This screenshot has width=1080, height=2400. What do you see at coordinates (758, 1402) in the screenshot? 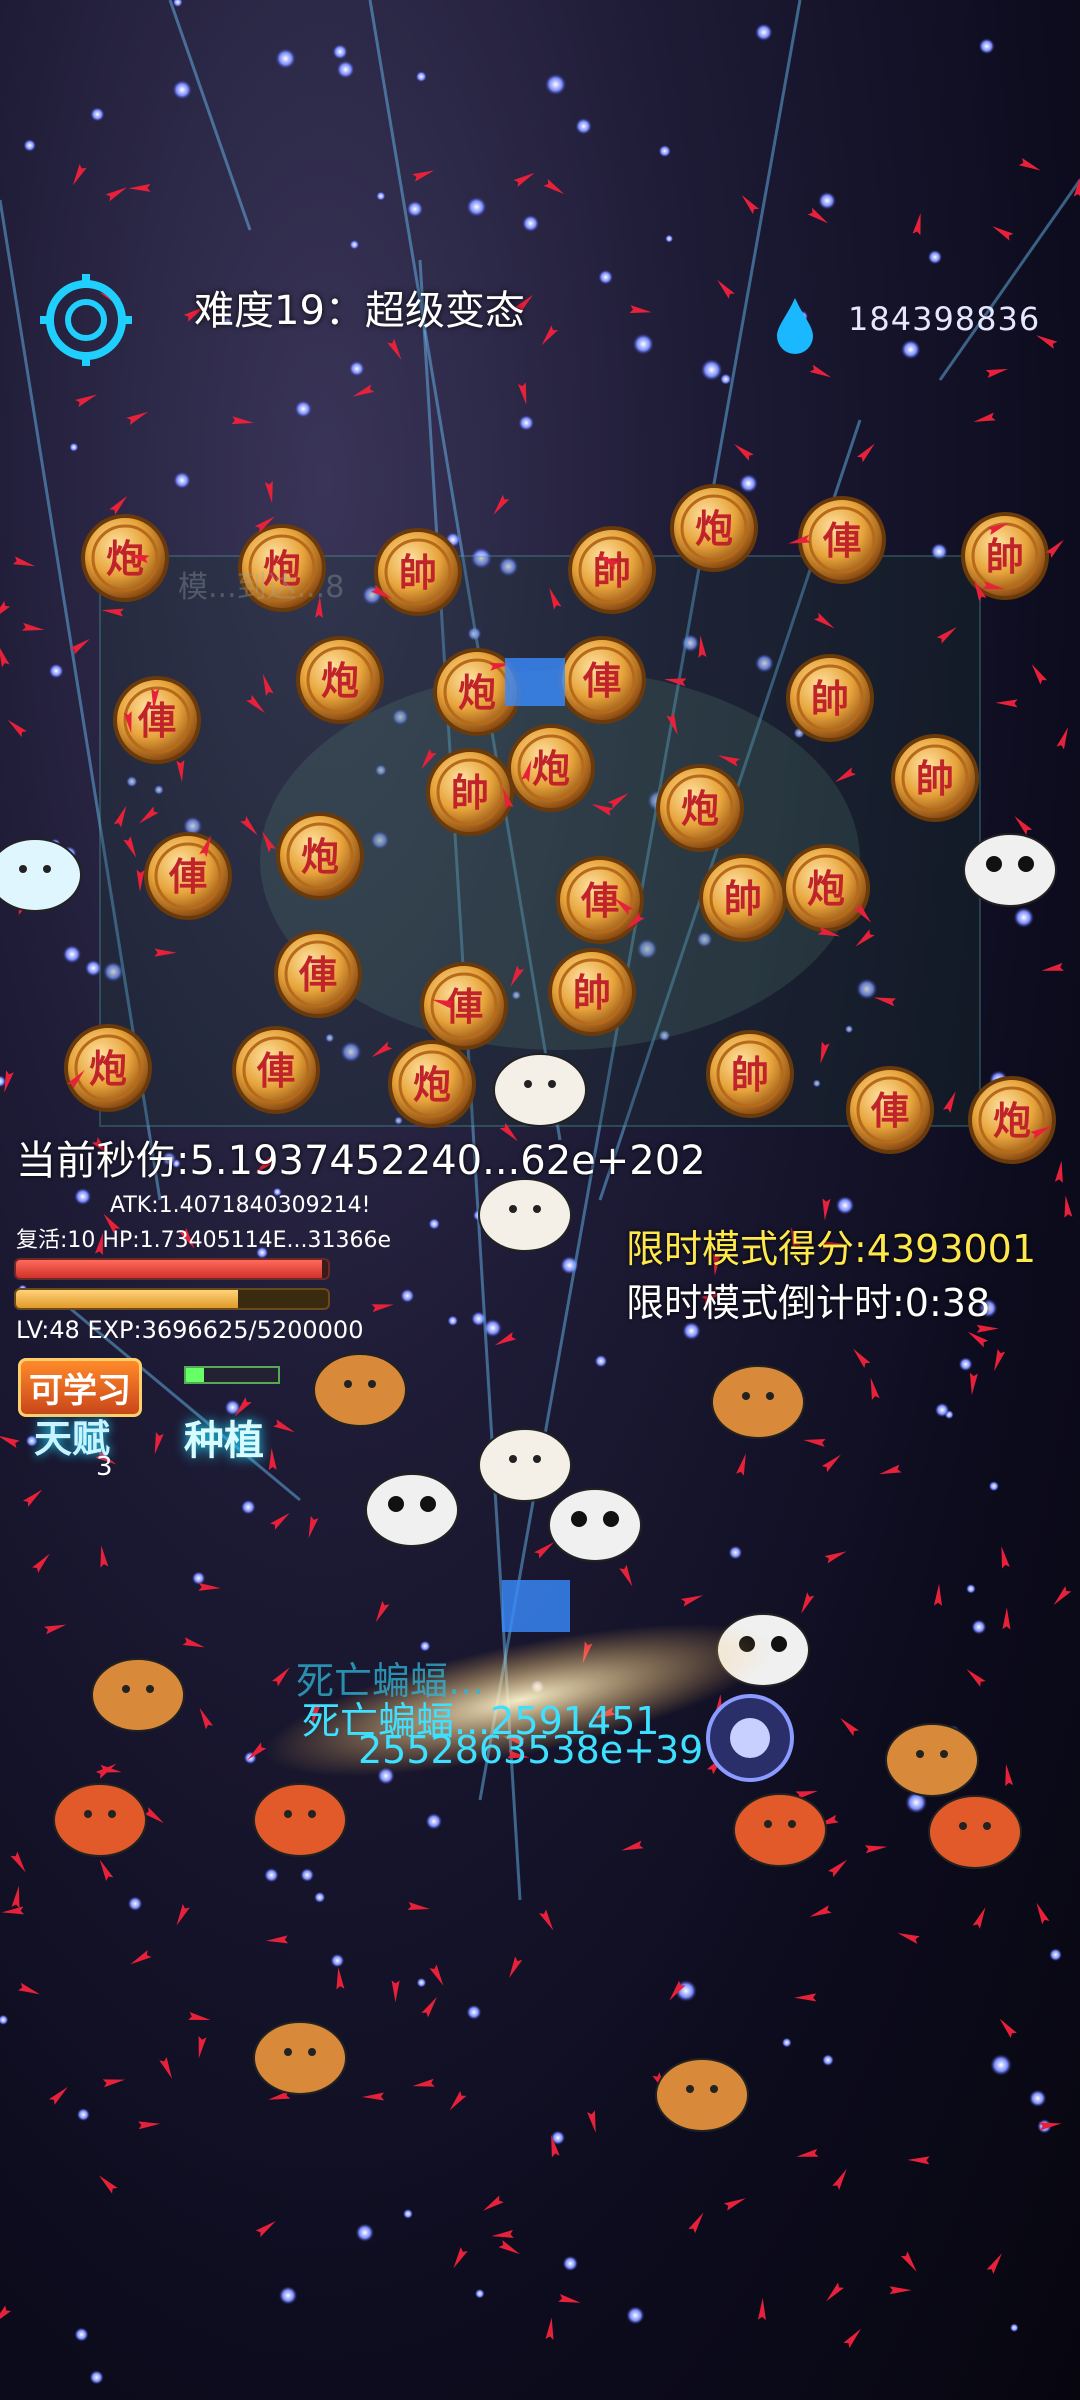
I see `dog-creature` at bounding box center [758, 1402].